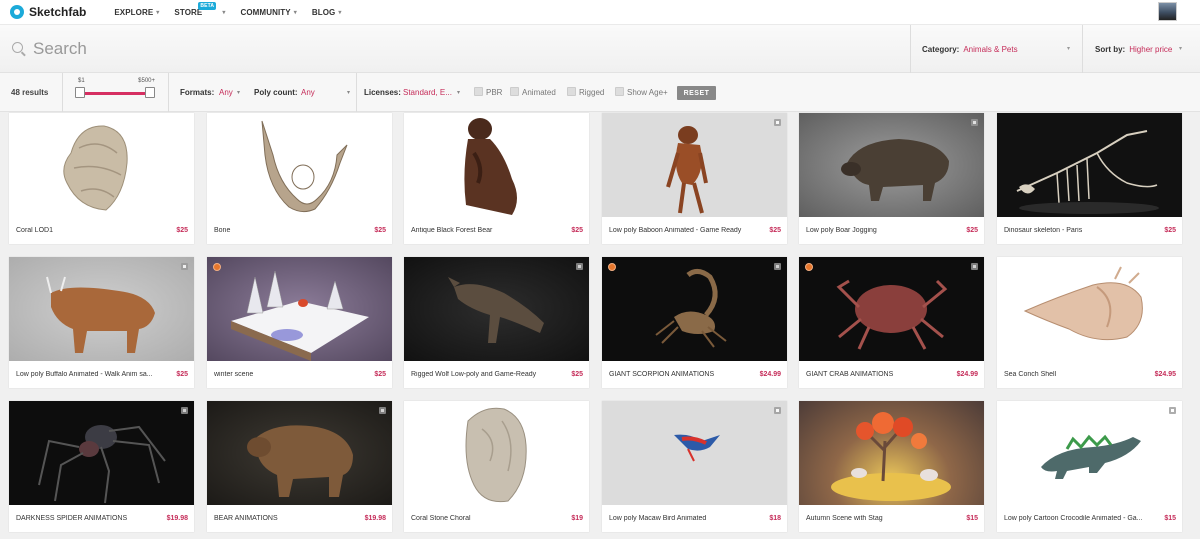 This screenshot has width=1200, height=539. I want to click on user-avatar, so click(1167, 11).